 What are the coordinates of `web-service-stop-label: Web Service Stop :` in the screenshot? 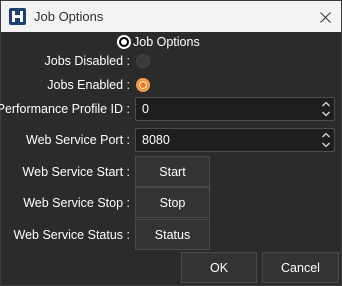 It's located at (76, 203).